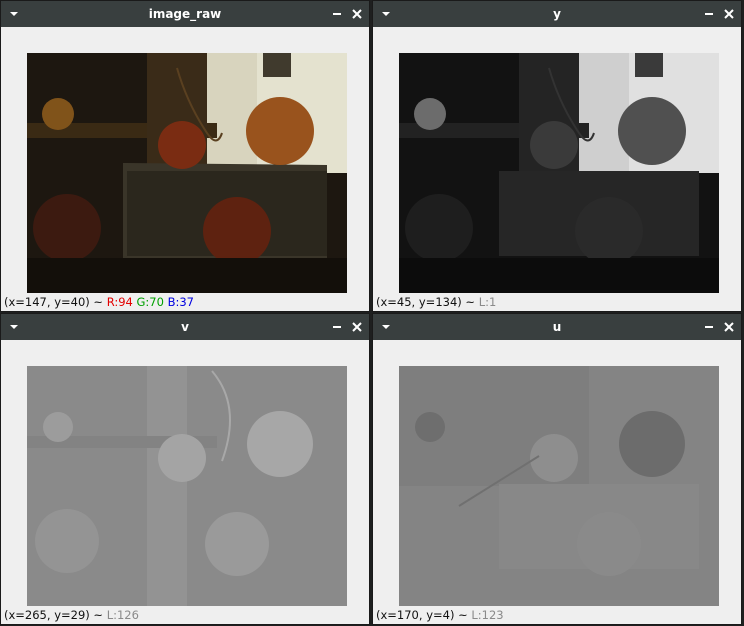 This screenshot has height=626, width=744. I want to click on status-bar: (x=170, y=4) ~ L:123, so click(440, 615).